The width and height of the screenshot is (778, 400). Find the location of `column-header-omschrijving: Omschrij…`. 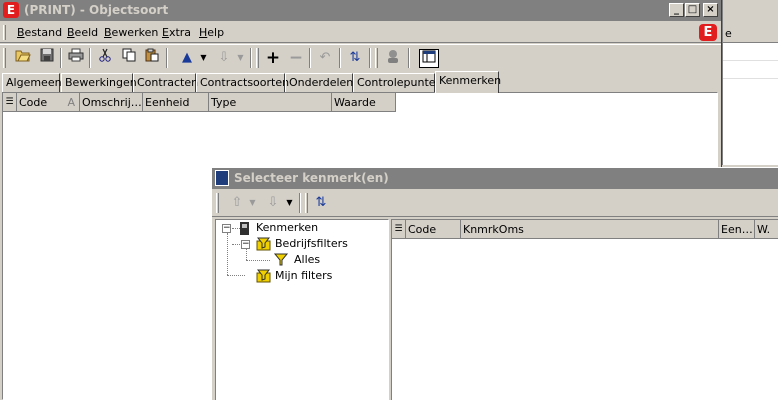

column-header-omschrijving: Omschrij… is located at coordinates (111, 102).